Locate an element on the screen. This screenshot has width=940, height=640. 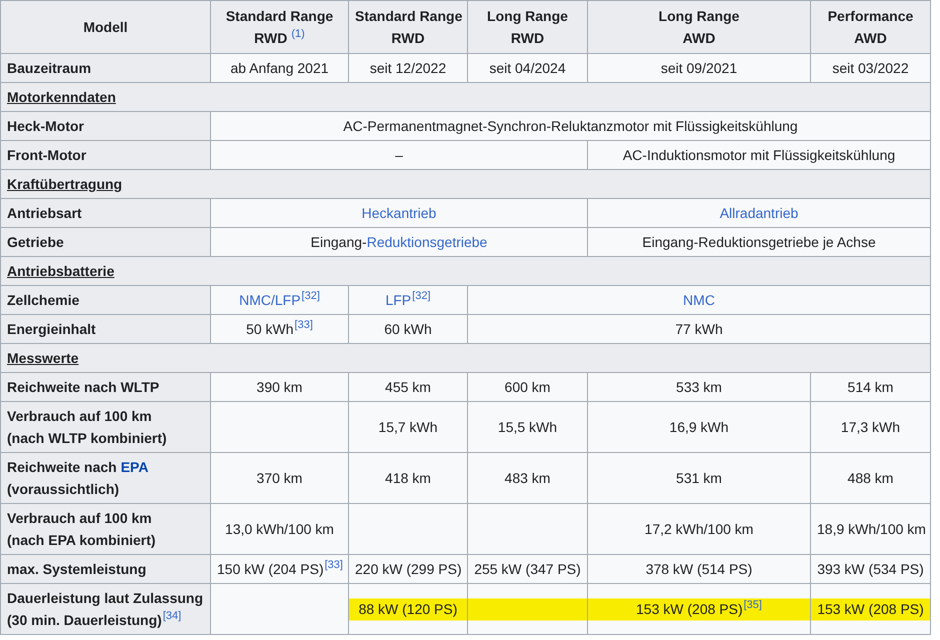
cell-text: 483 km is located at coordinates (527, 478).